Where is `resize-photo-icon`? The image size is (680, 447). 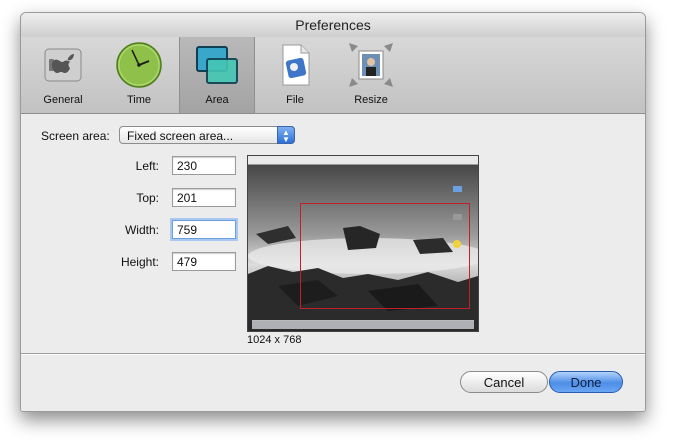 resize-photo-icon is located at coordinates (371, 65).